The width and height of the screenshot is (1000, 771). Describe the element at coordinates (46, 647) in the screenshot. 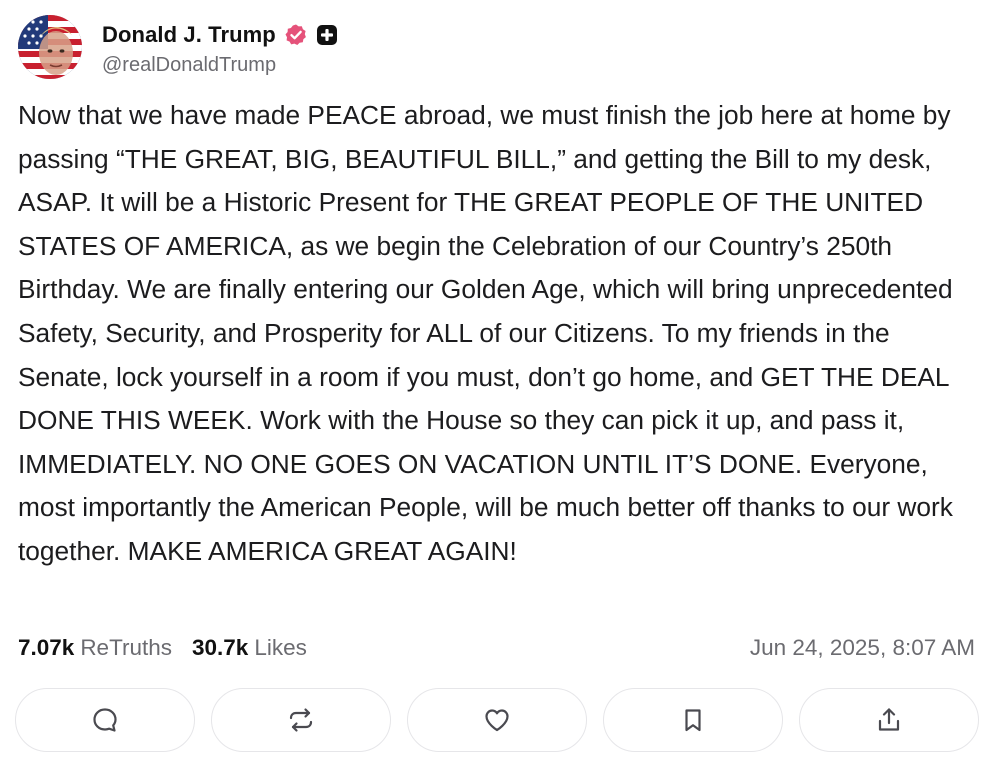

I see `retruths-count: 7.07k` at that location.